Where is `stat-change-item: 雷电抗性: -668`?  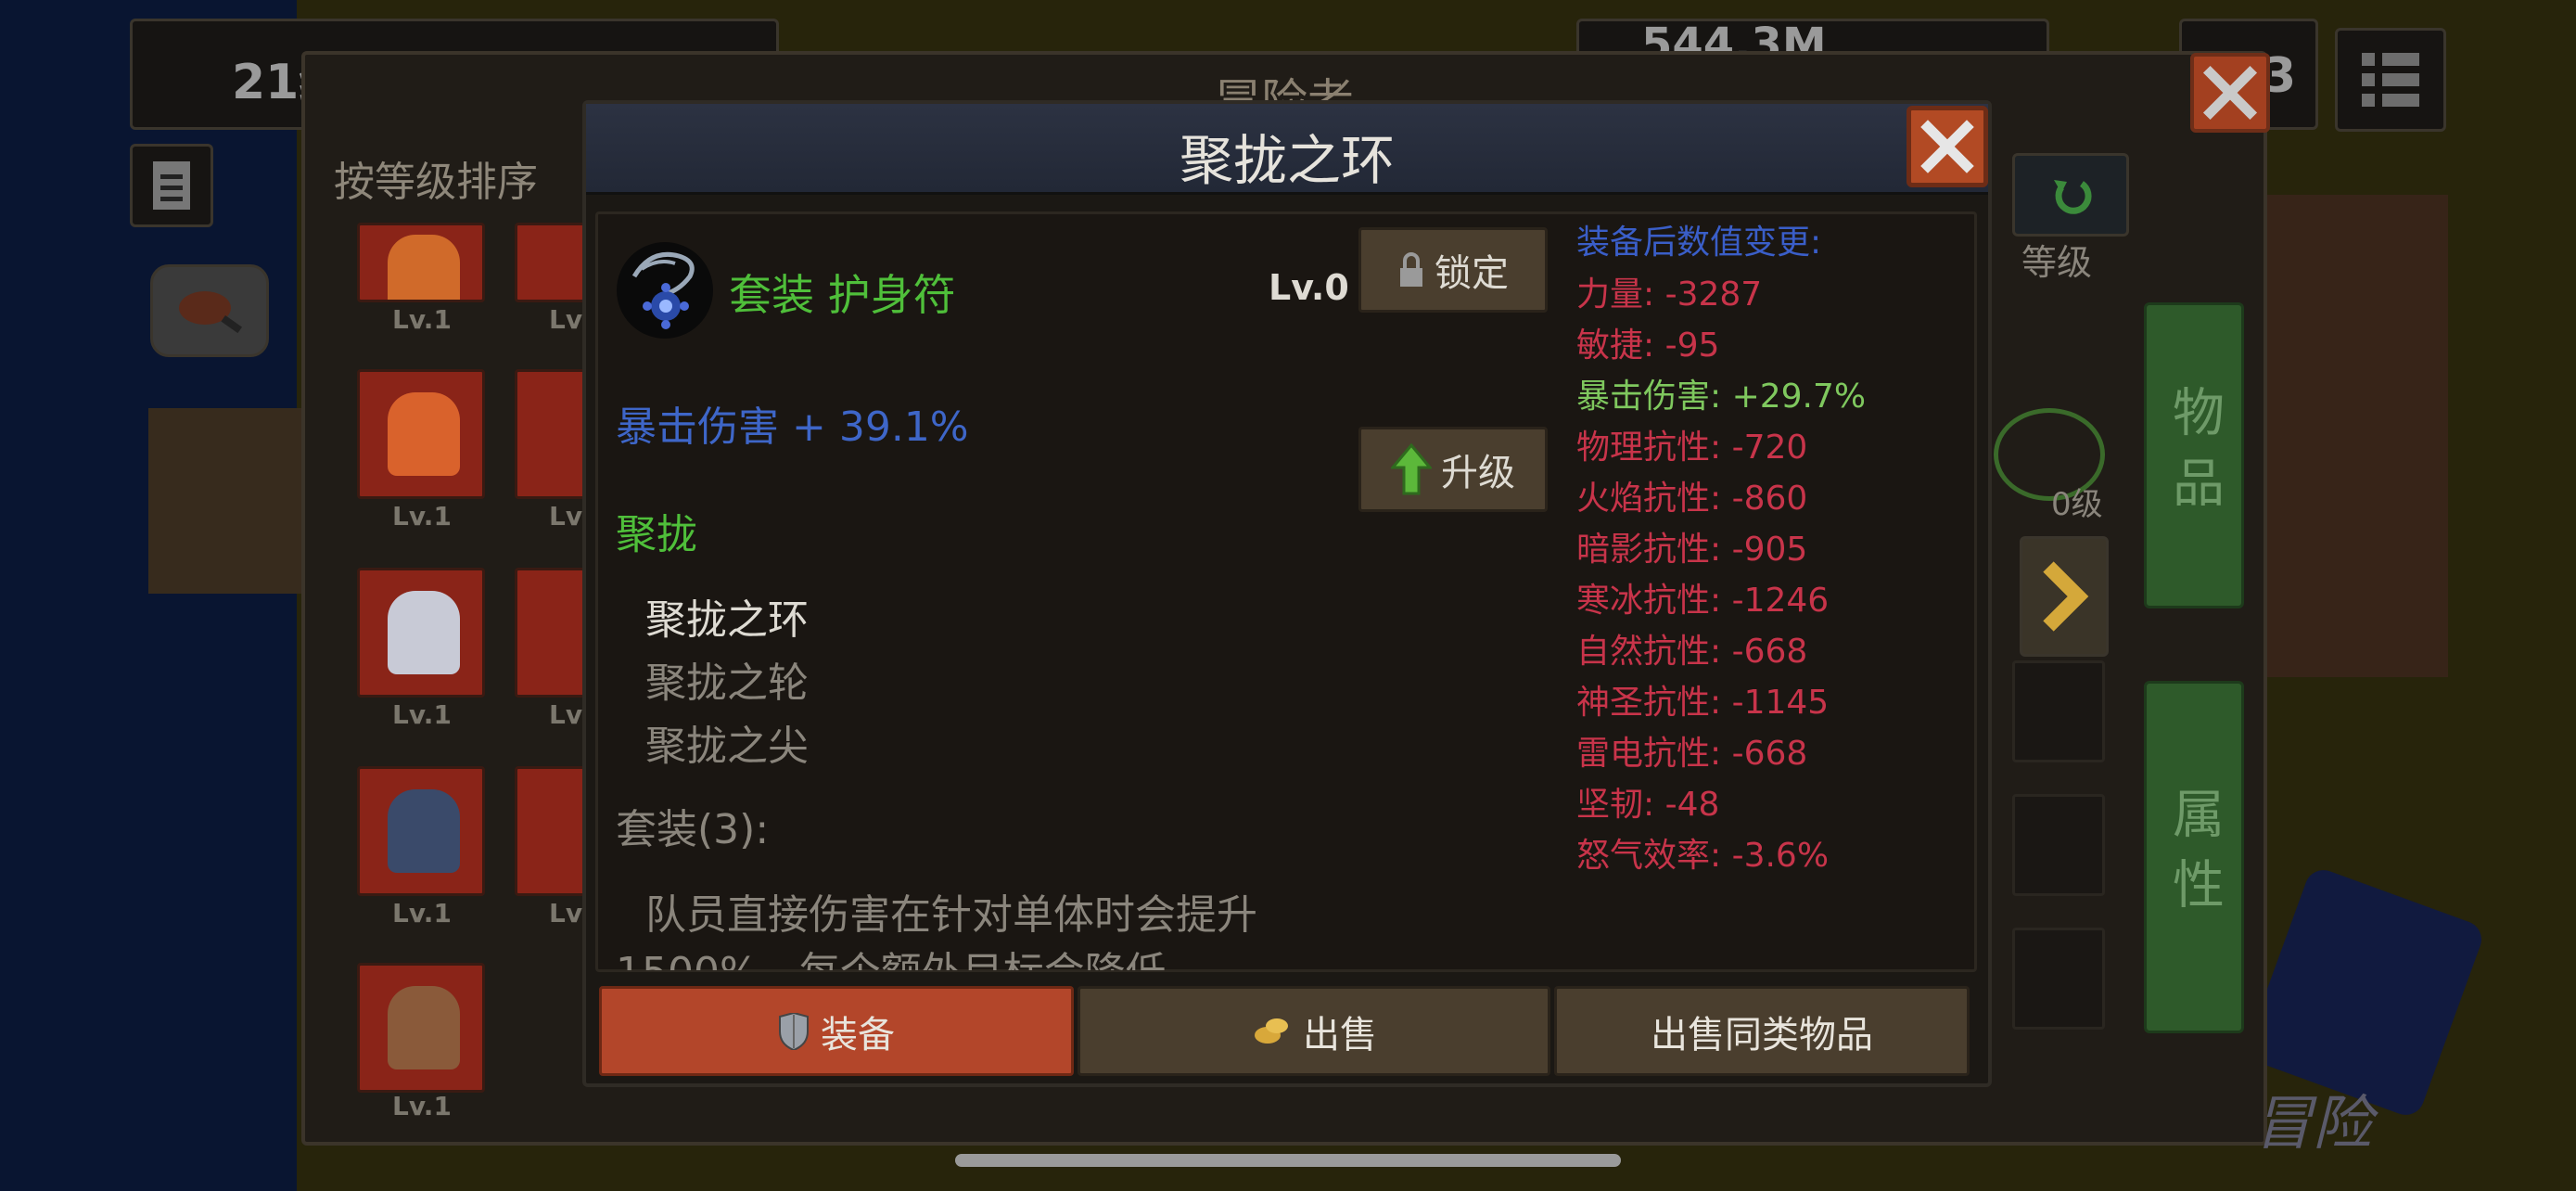 stat-change-item: 雷电抗性: -668 is located at coordinates (1692, 754).